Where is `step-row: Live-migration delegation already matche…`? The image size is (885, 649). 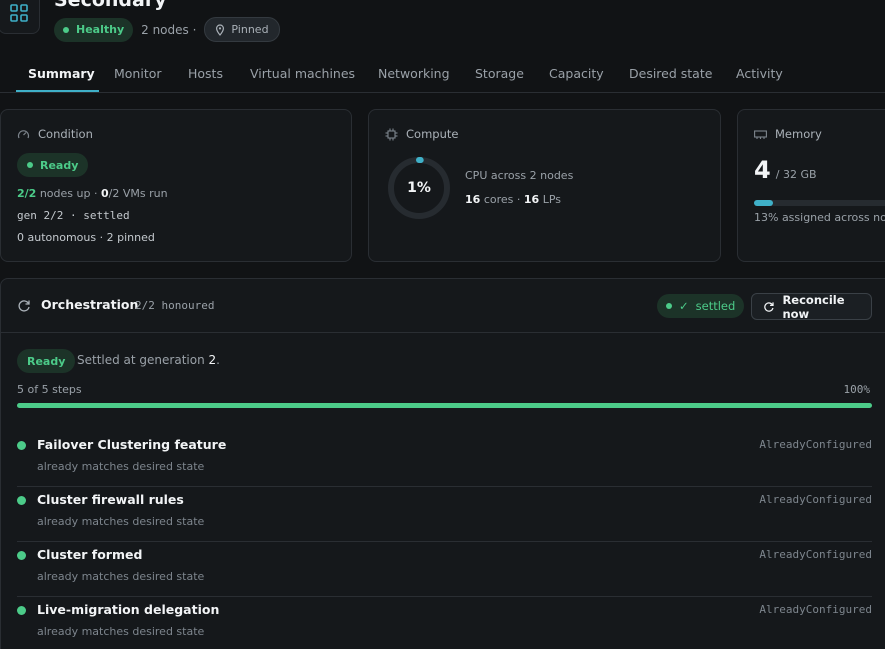 step-row: Live-migration delegation already matche… is located at coordinates (444, 623).